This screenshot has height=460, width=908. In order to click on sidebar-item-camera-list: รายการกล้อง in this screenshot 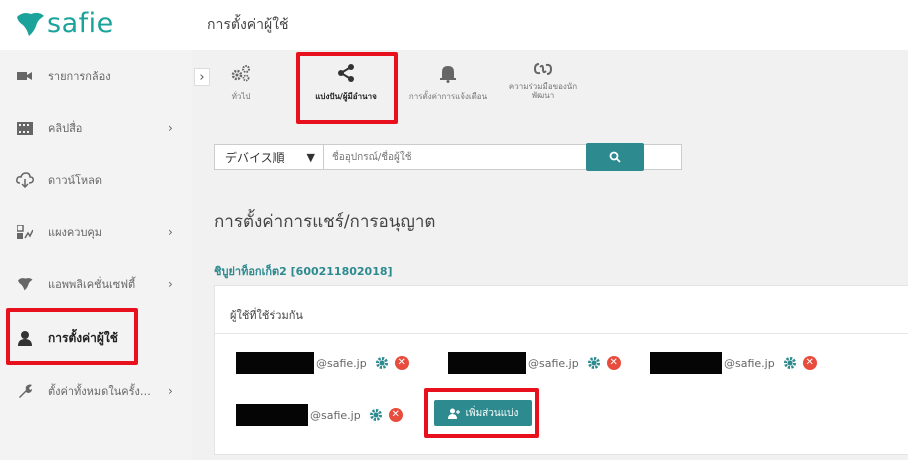, I will do `click(96, 76)`.